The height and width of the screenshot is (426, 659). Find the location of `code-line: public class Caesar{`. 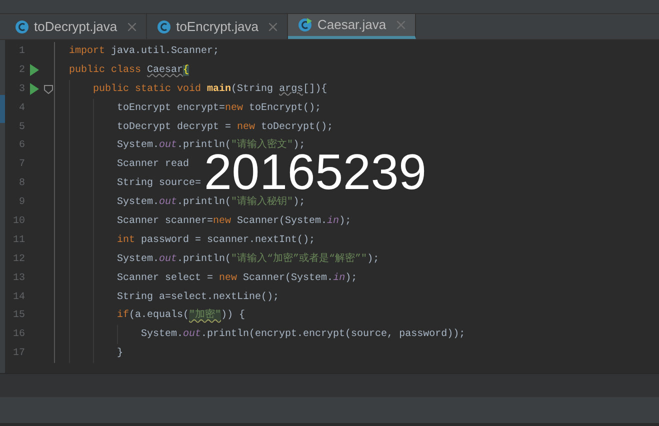

code-line: public class Caesar{ is located at coordinates (129, 71).